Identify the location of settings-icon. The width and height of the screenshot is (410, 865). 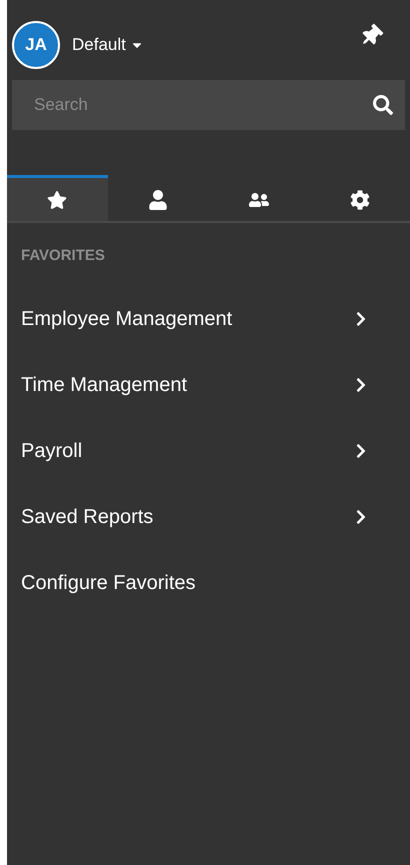
(360, 200).